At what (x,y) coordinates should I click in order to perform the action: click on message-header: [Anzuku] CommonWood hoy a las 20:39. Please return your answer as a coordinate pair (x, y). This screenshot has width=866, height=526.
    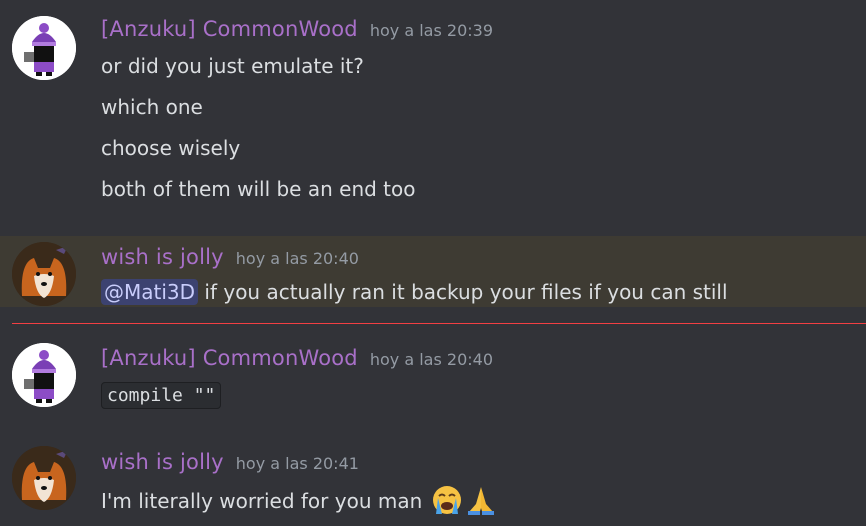
    Looking at the image, I should click on (297, 29).